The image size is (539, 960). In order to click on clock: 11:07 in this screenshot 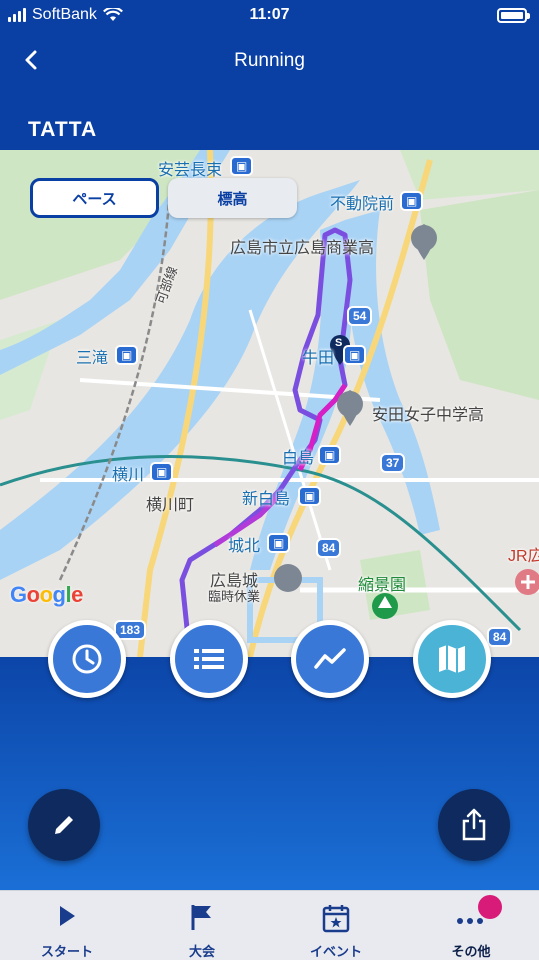, I will do `click(269, 14)`.